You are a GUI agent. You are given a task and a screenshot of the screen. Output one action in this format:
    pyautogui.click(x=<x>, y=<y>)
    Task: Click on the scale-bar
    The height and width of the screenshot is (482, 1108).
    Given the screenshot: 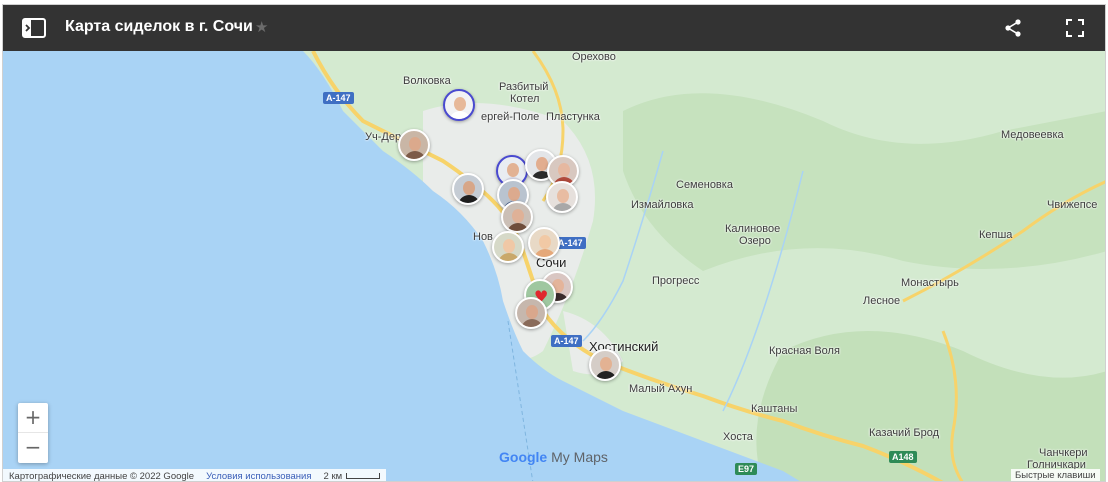 What is the action you would take?
    pyautogui.click(x=363, y=475)
    